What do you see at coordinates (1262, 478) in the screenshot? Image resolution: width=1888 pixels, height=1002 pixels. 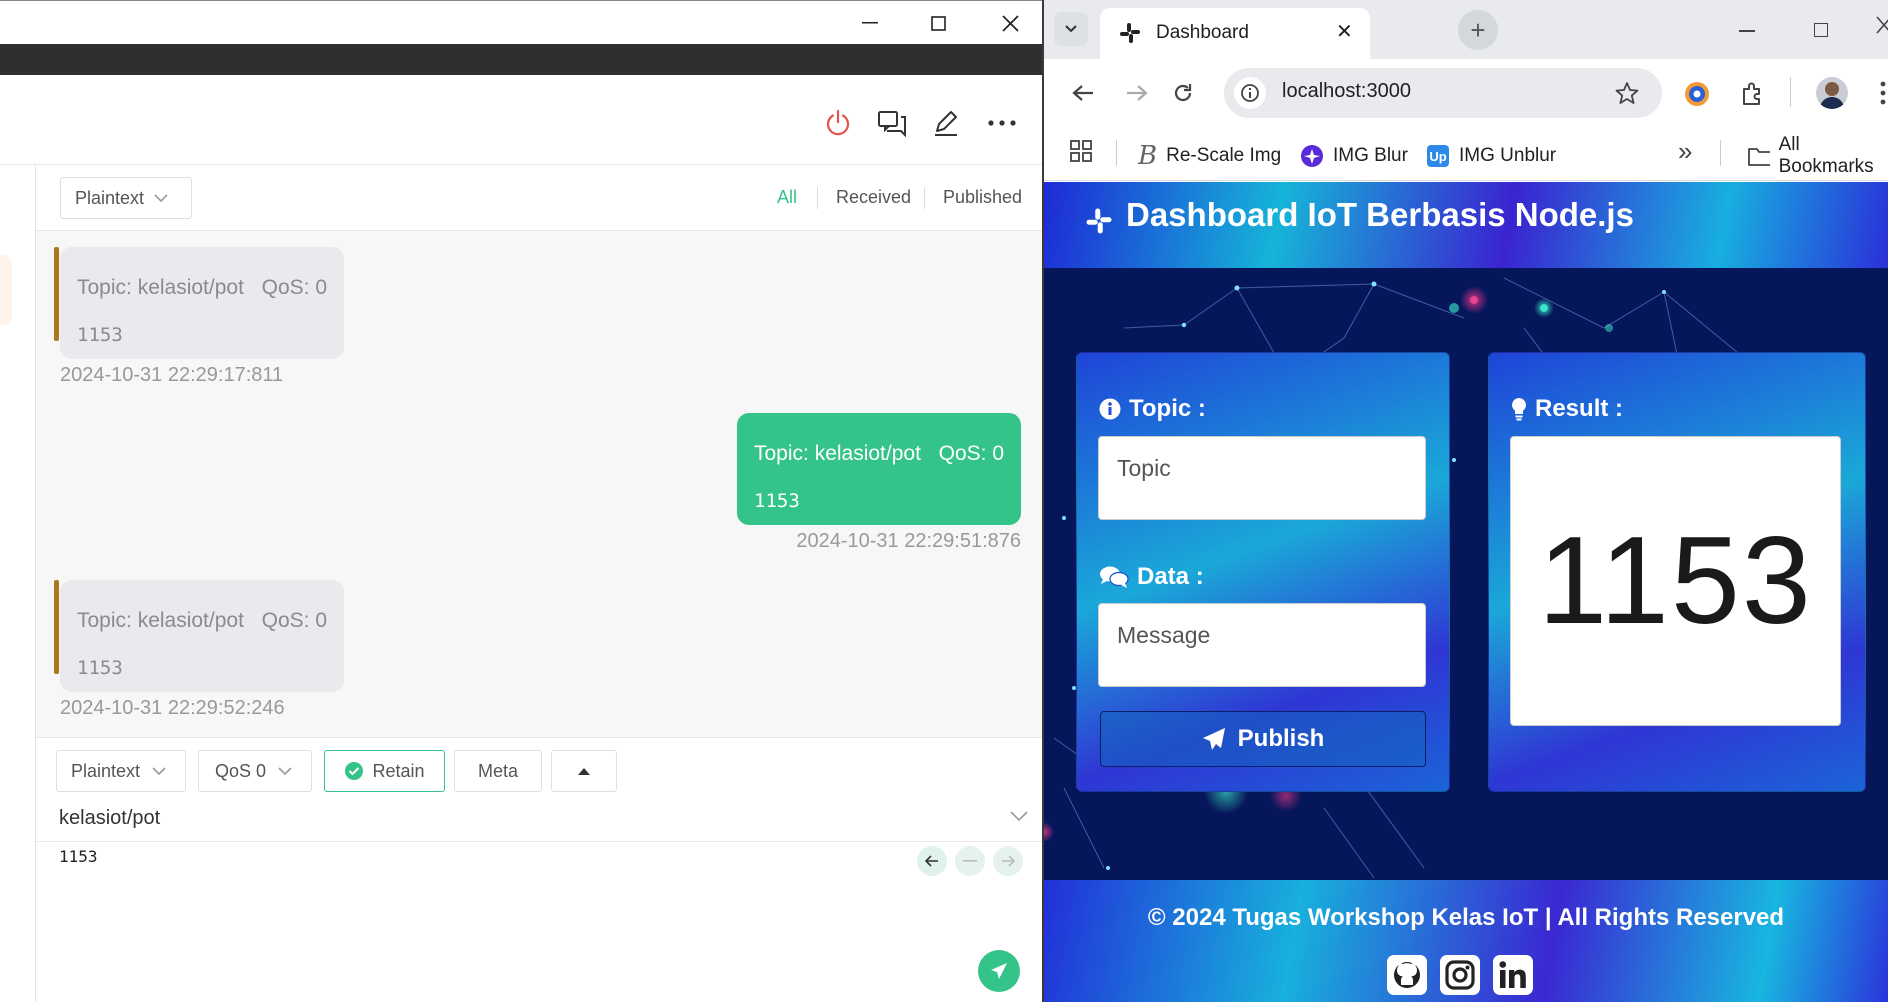 I see `topic-input: Topic` at bounding box center [1262, 478].